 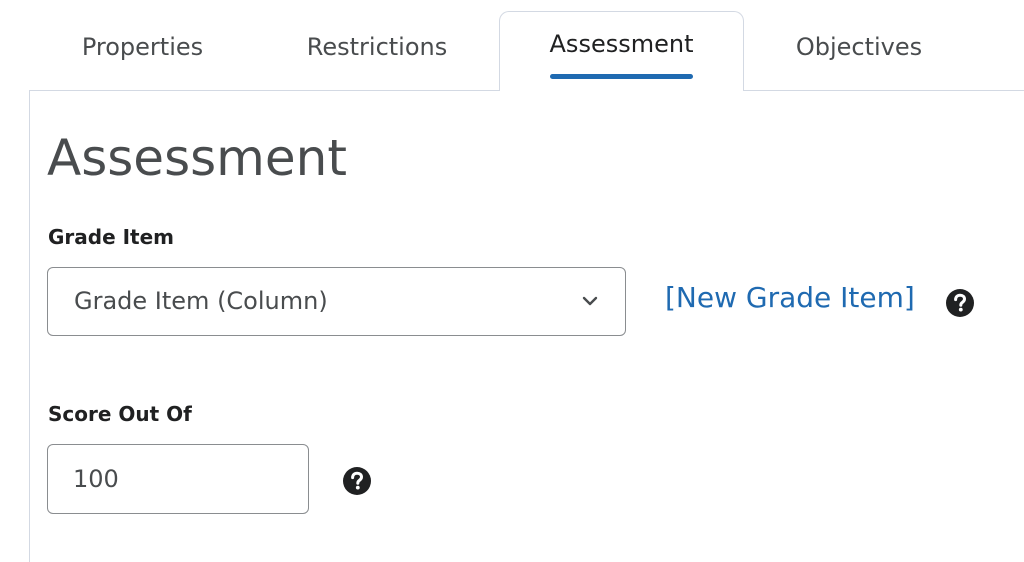 I want to click on tab-properties: Properties, so click(x=142, y=45).